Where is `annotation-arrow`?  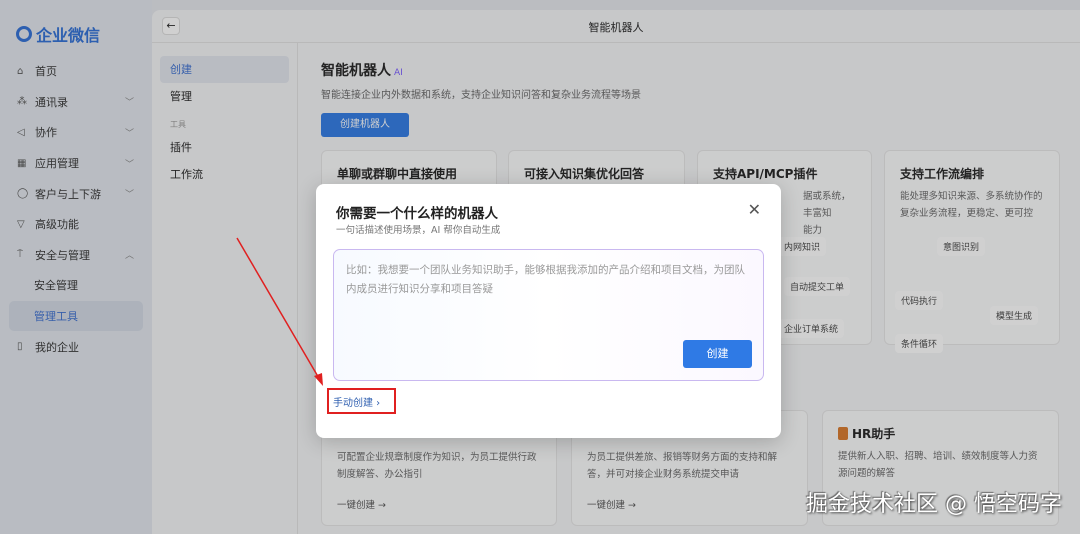
annotation-arrow is located at coordinates (279, 311).